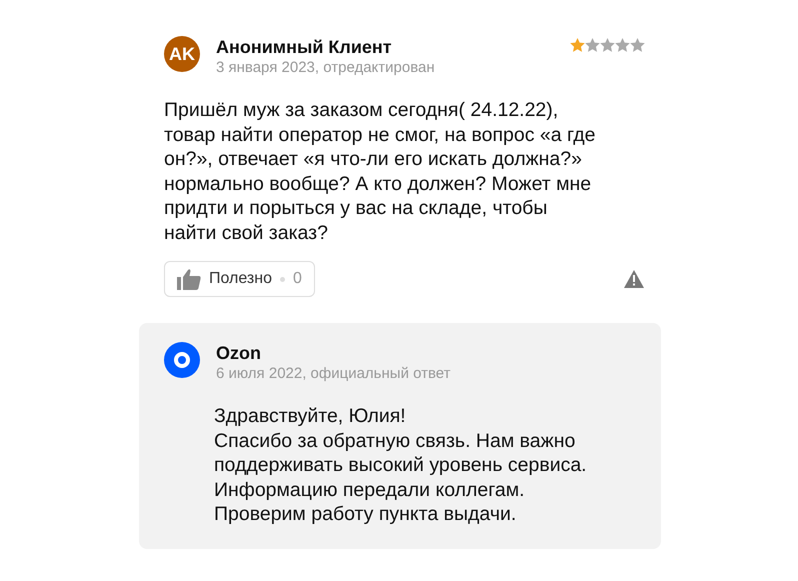 The width and height of the screenshot is (798, 581). What do you see at coordinates (182, 360) in the screenshot?
I see `ozon-logo-icon` at bounding box center [182, 360].